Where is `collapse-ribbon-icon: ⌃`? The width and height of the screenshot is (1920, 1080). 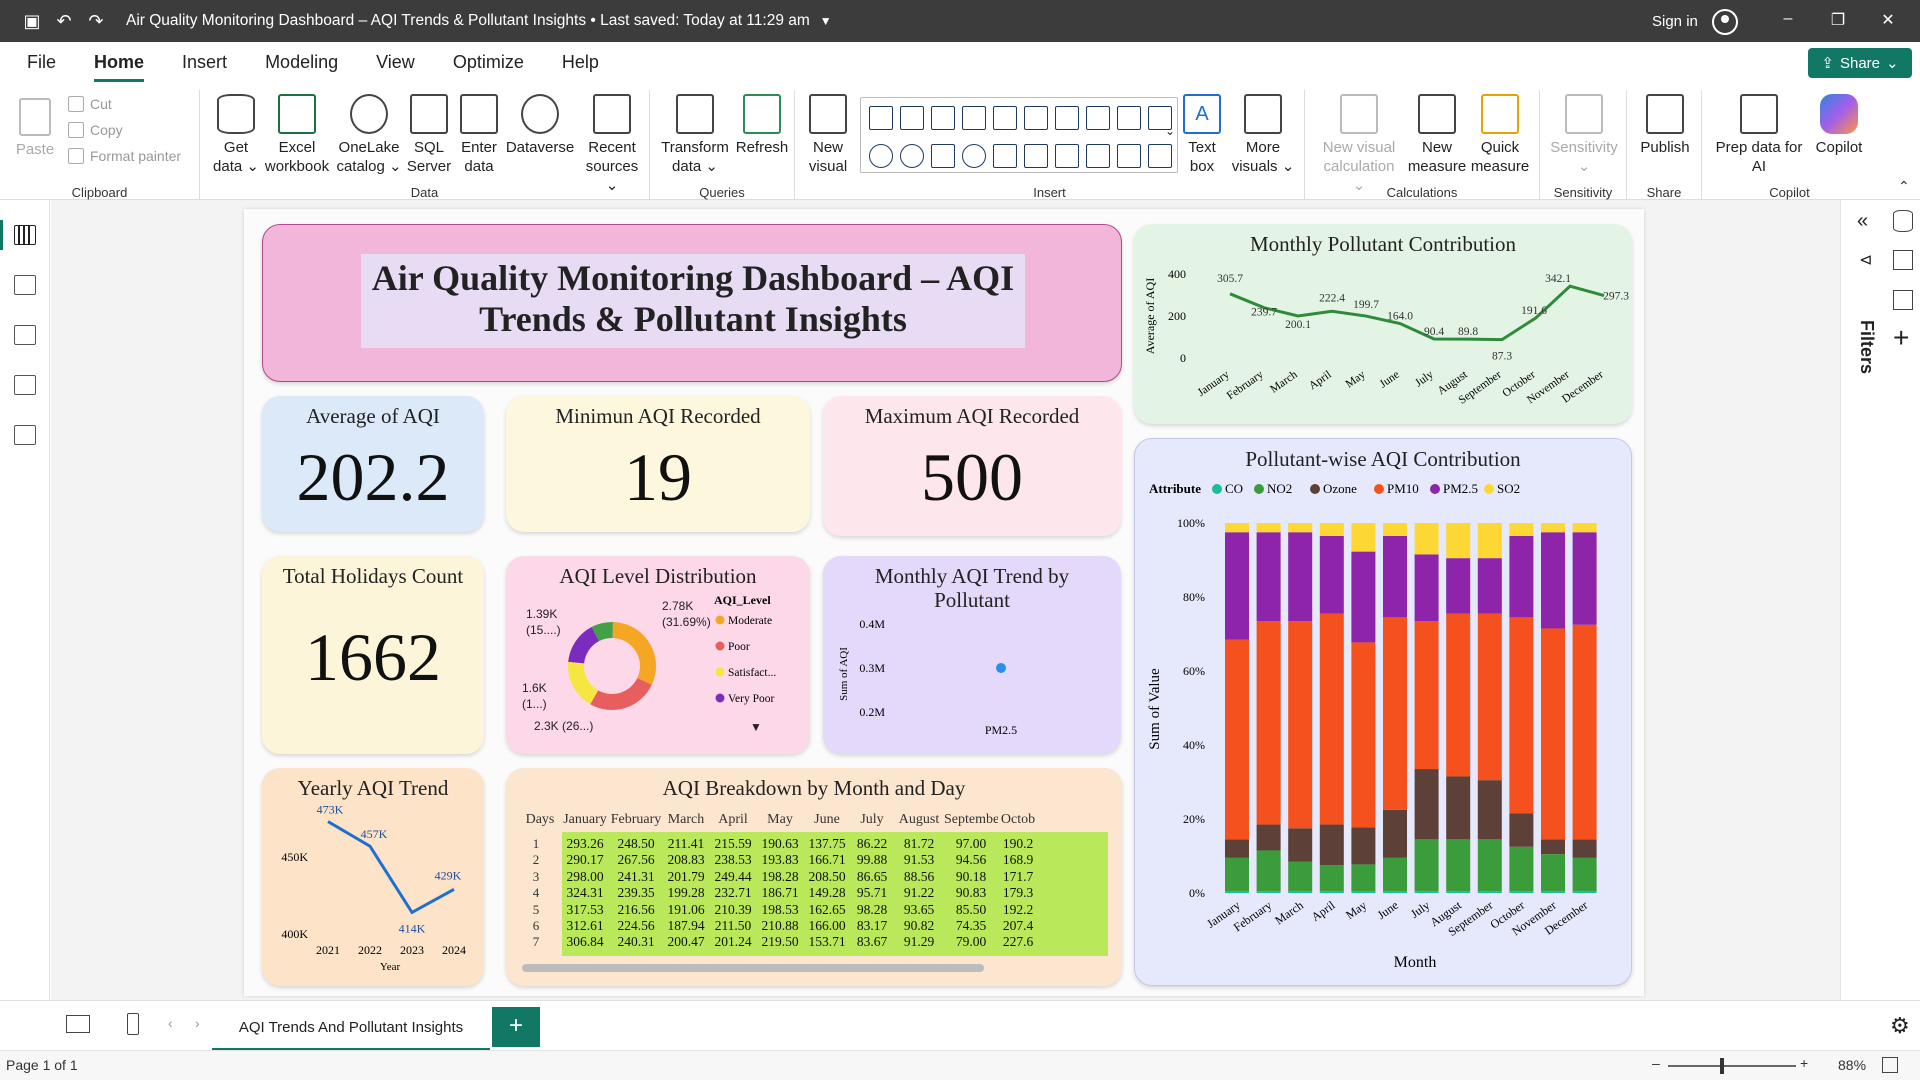 collapse-ribbon-icon: ⌃ is located at coordinates (1904, 186).